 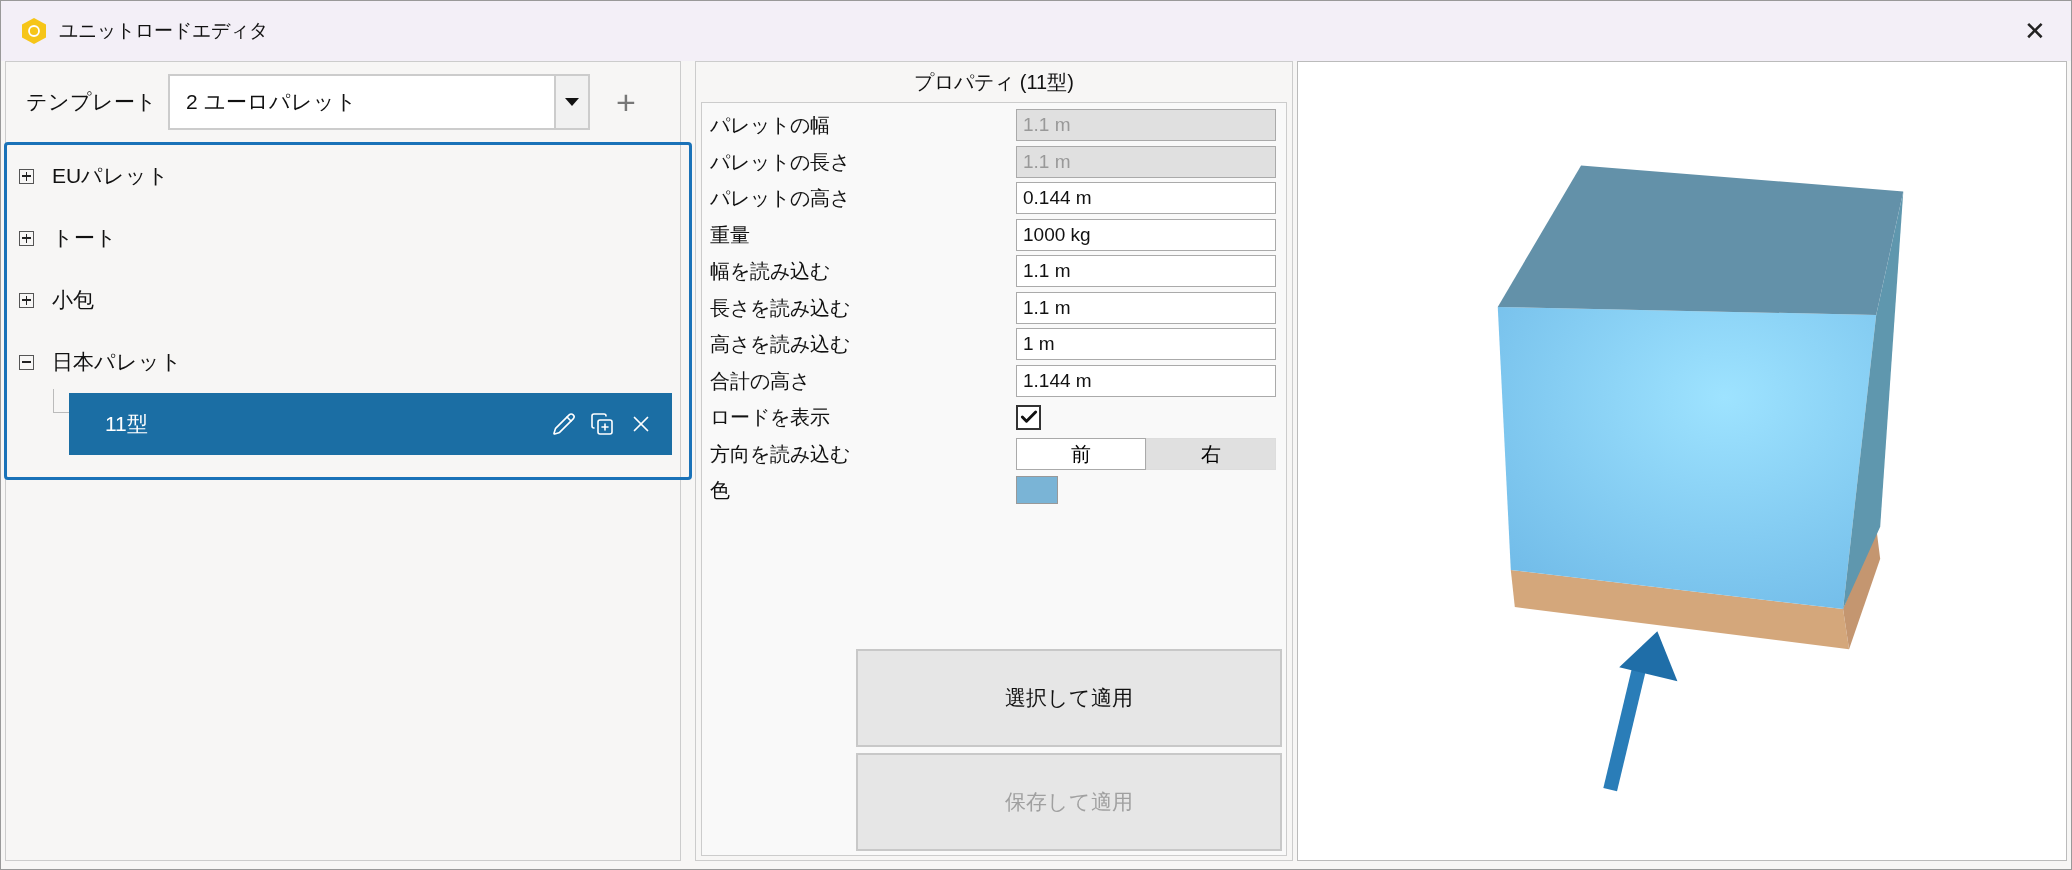 I want to click on collapse-toggle, so click(x=26, y=362).